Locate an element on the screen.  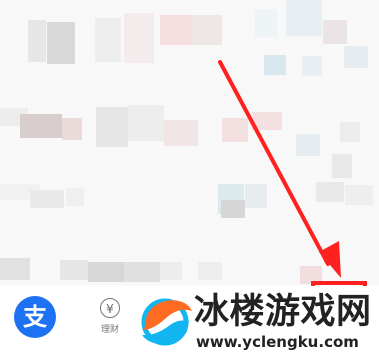
swirl-logo-icon is located at coordinates (166, 322).